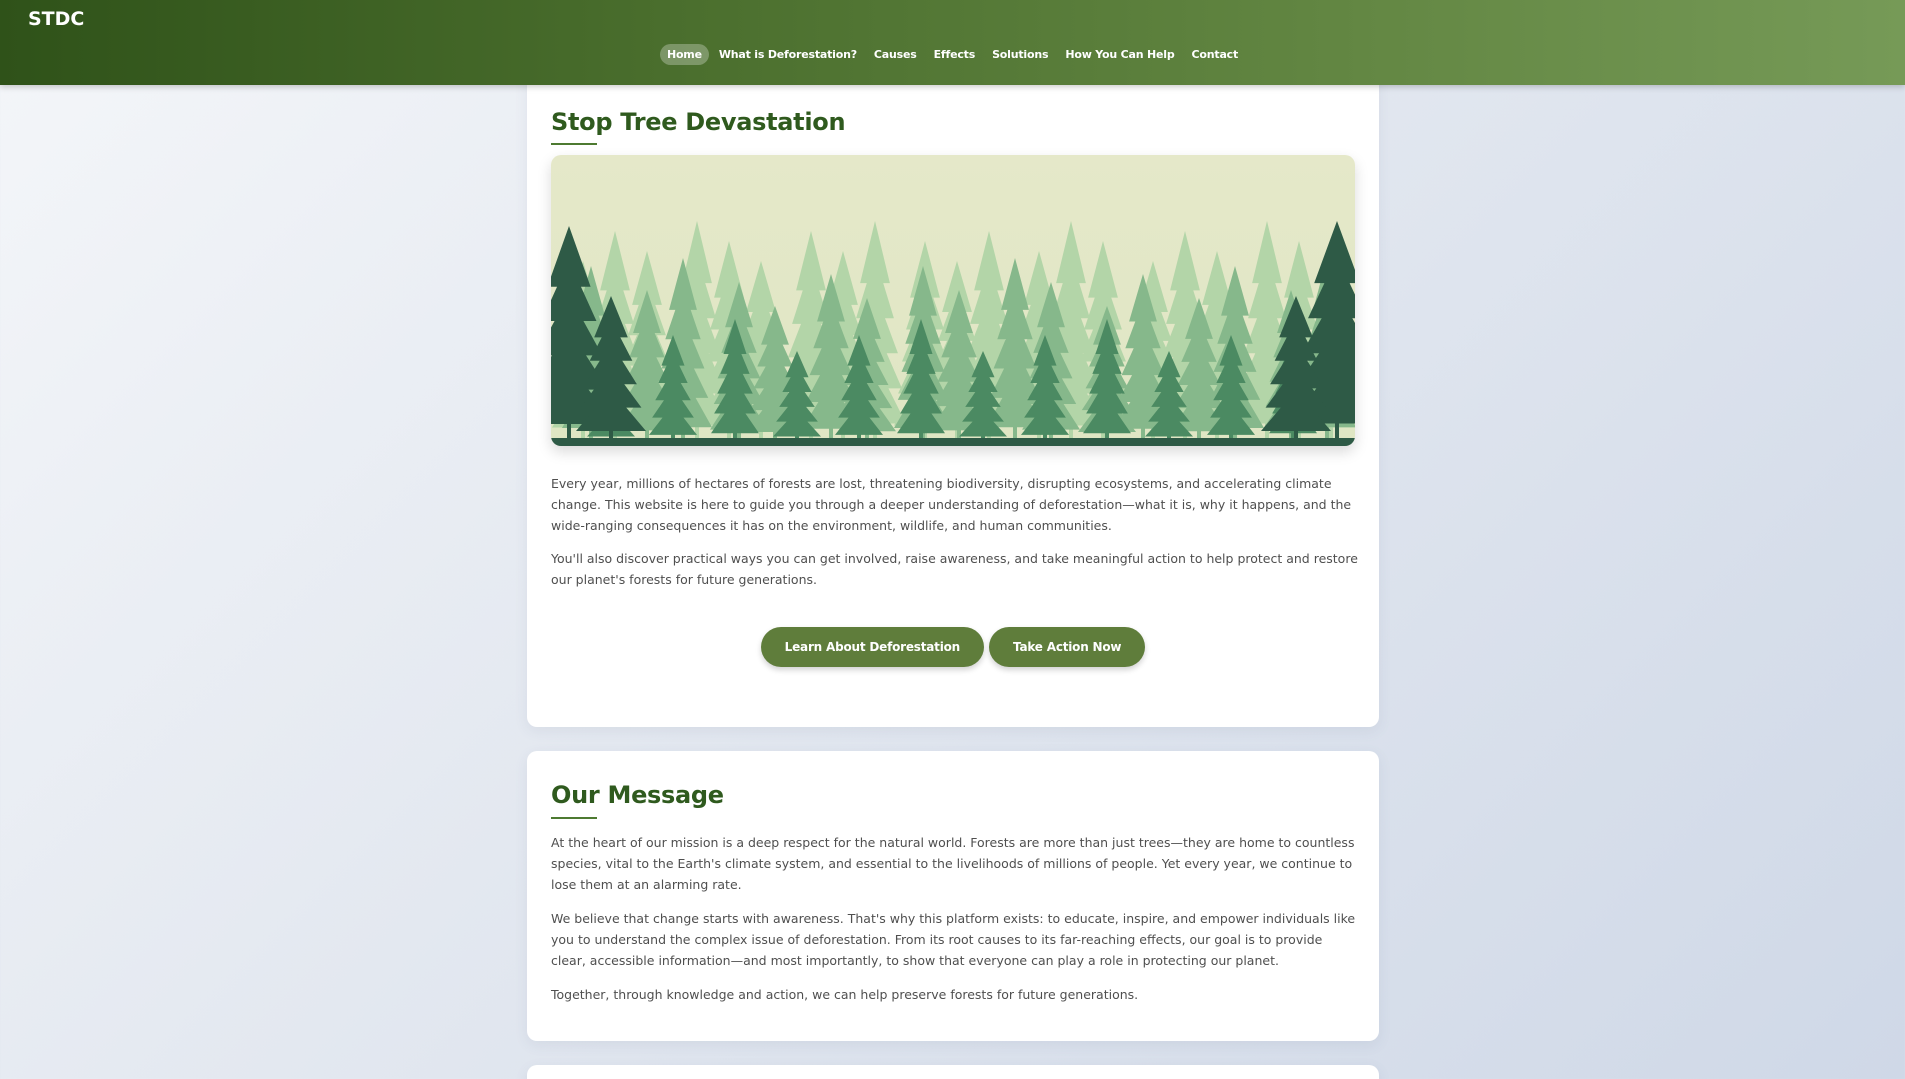 This screenshot has width=1905, height=1079. I want to click on title-underline, so click(574, 144).